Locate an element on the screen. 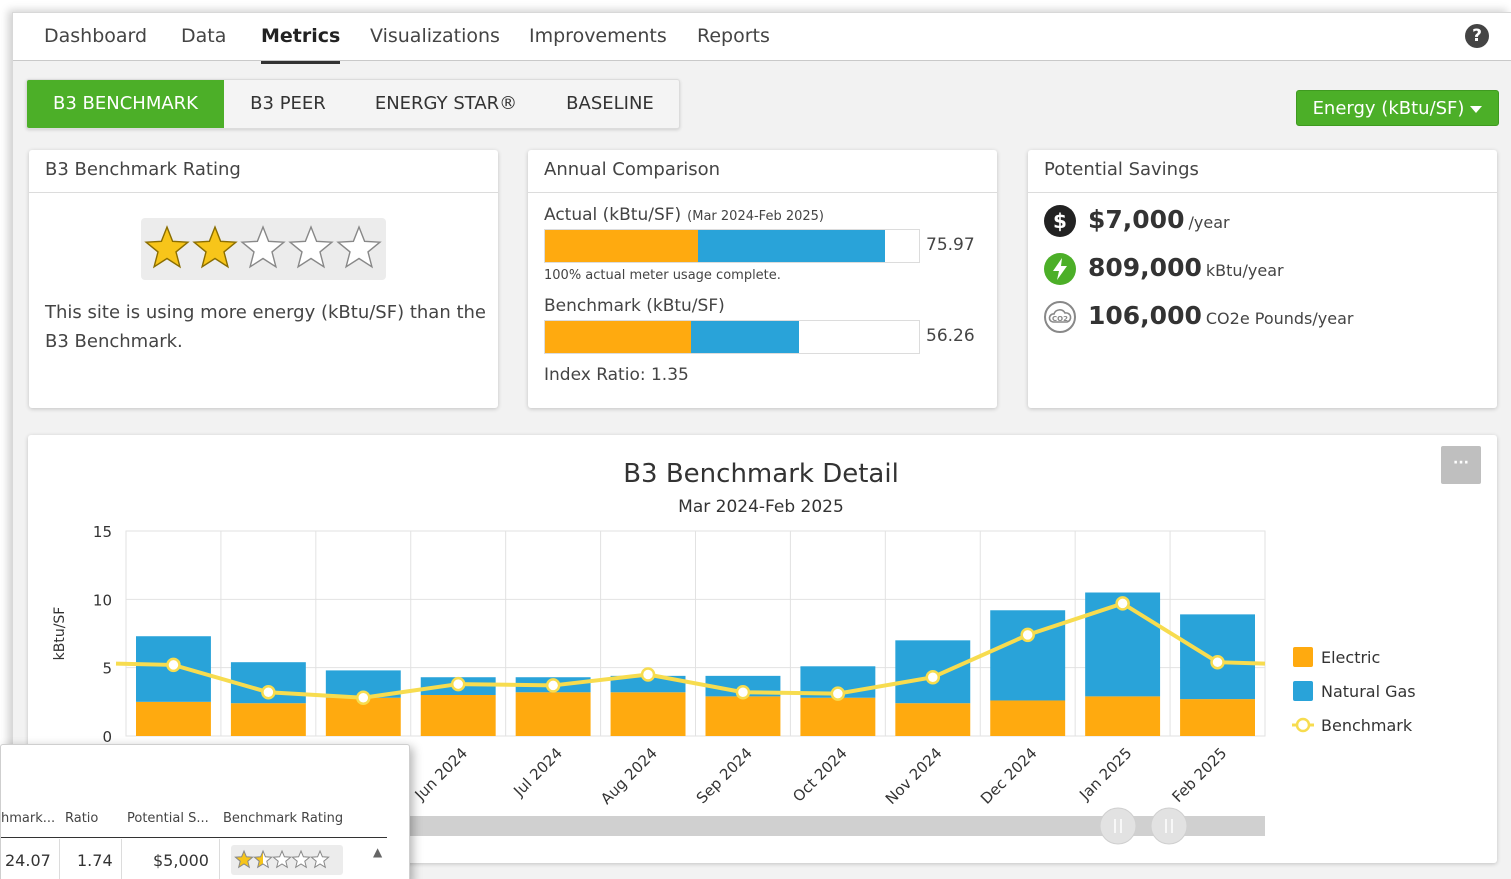  range-slider-handle-left is located at coordinates (1118, 826).